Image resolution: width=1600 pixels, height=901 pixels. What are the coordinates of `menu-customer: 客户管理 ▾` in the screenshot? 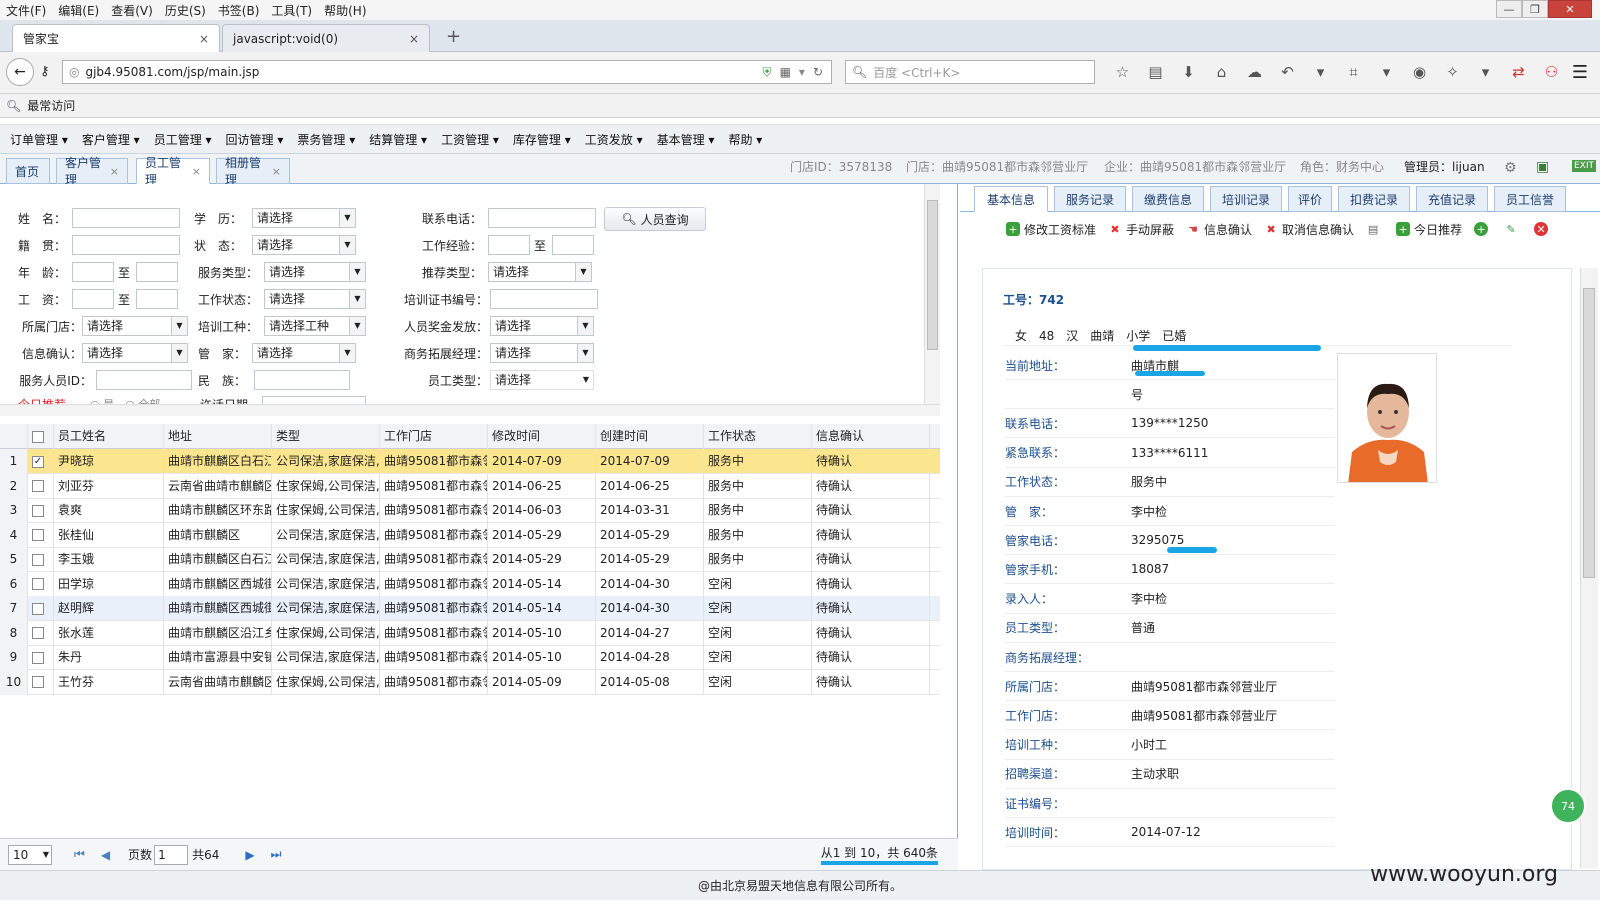 It's located at (111, 139).